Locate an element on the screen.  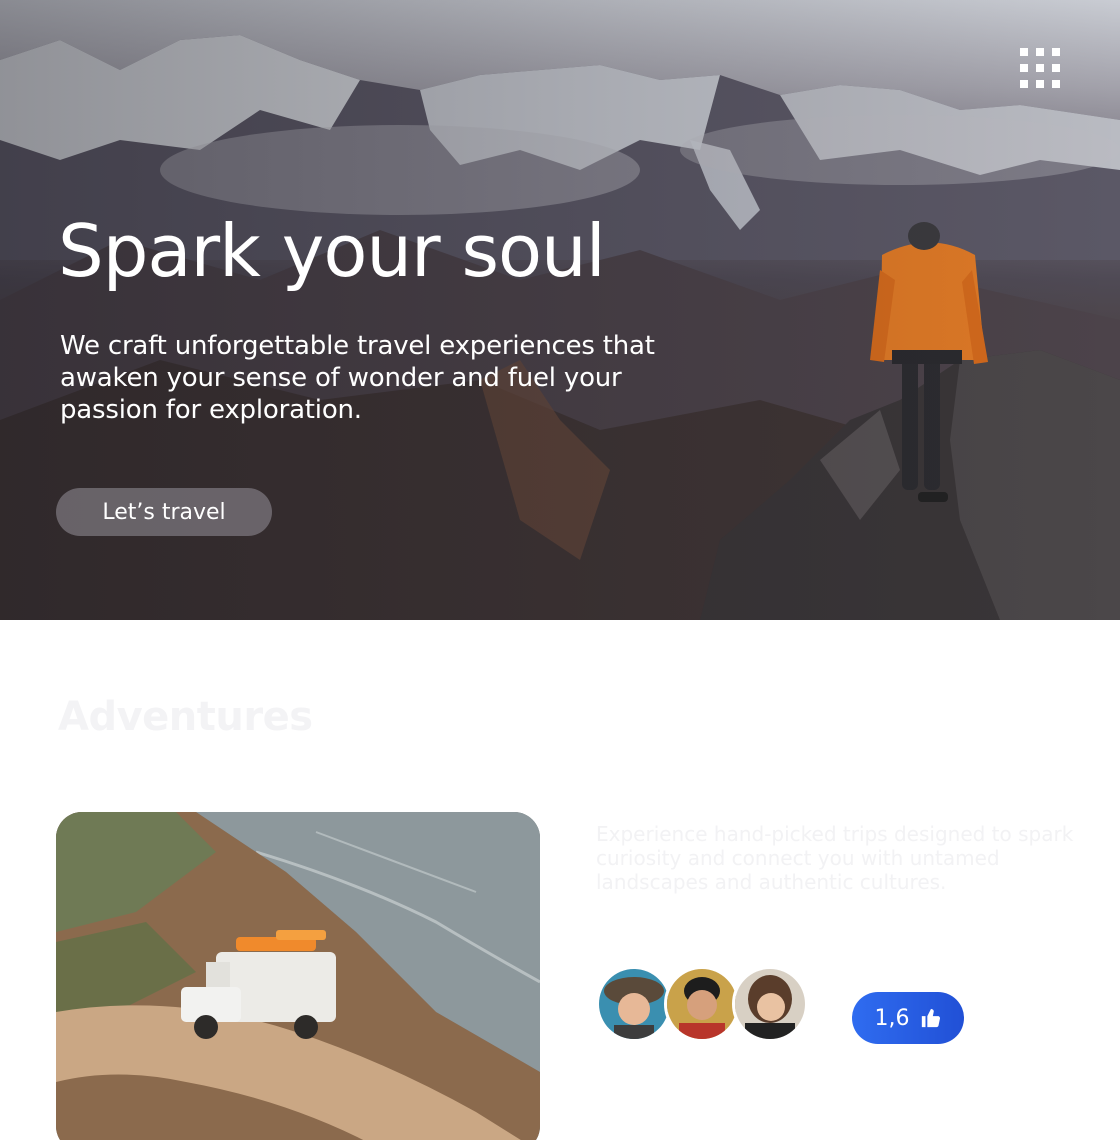
camper-coast-image is located at coordinates (298, 976).